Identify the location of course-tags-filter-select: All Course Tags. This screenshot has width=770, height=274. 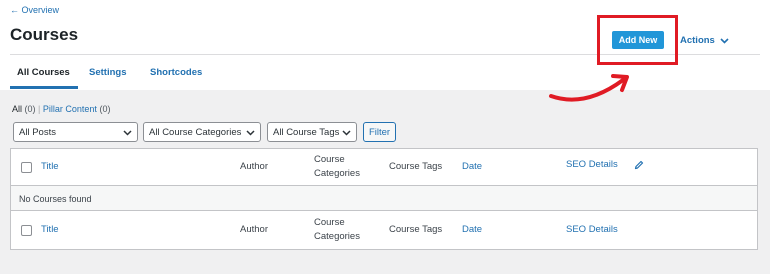
(312, 132).